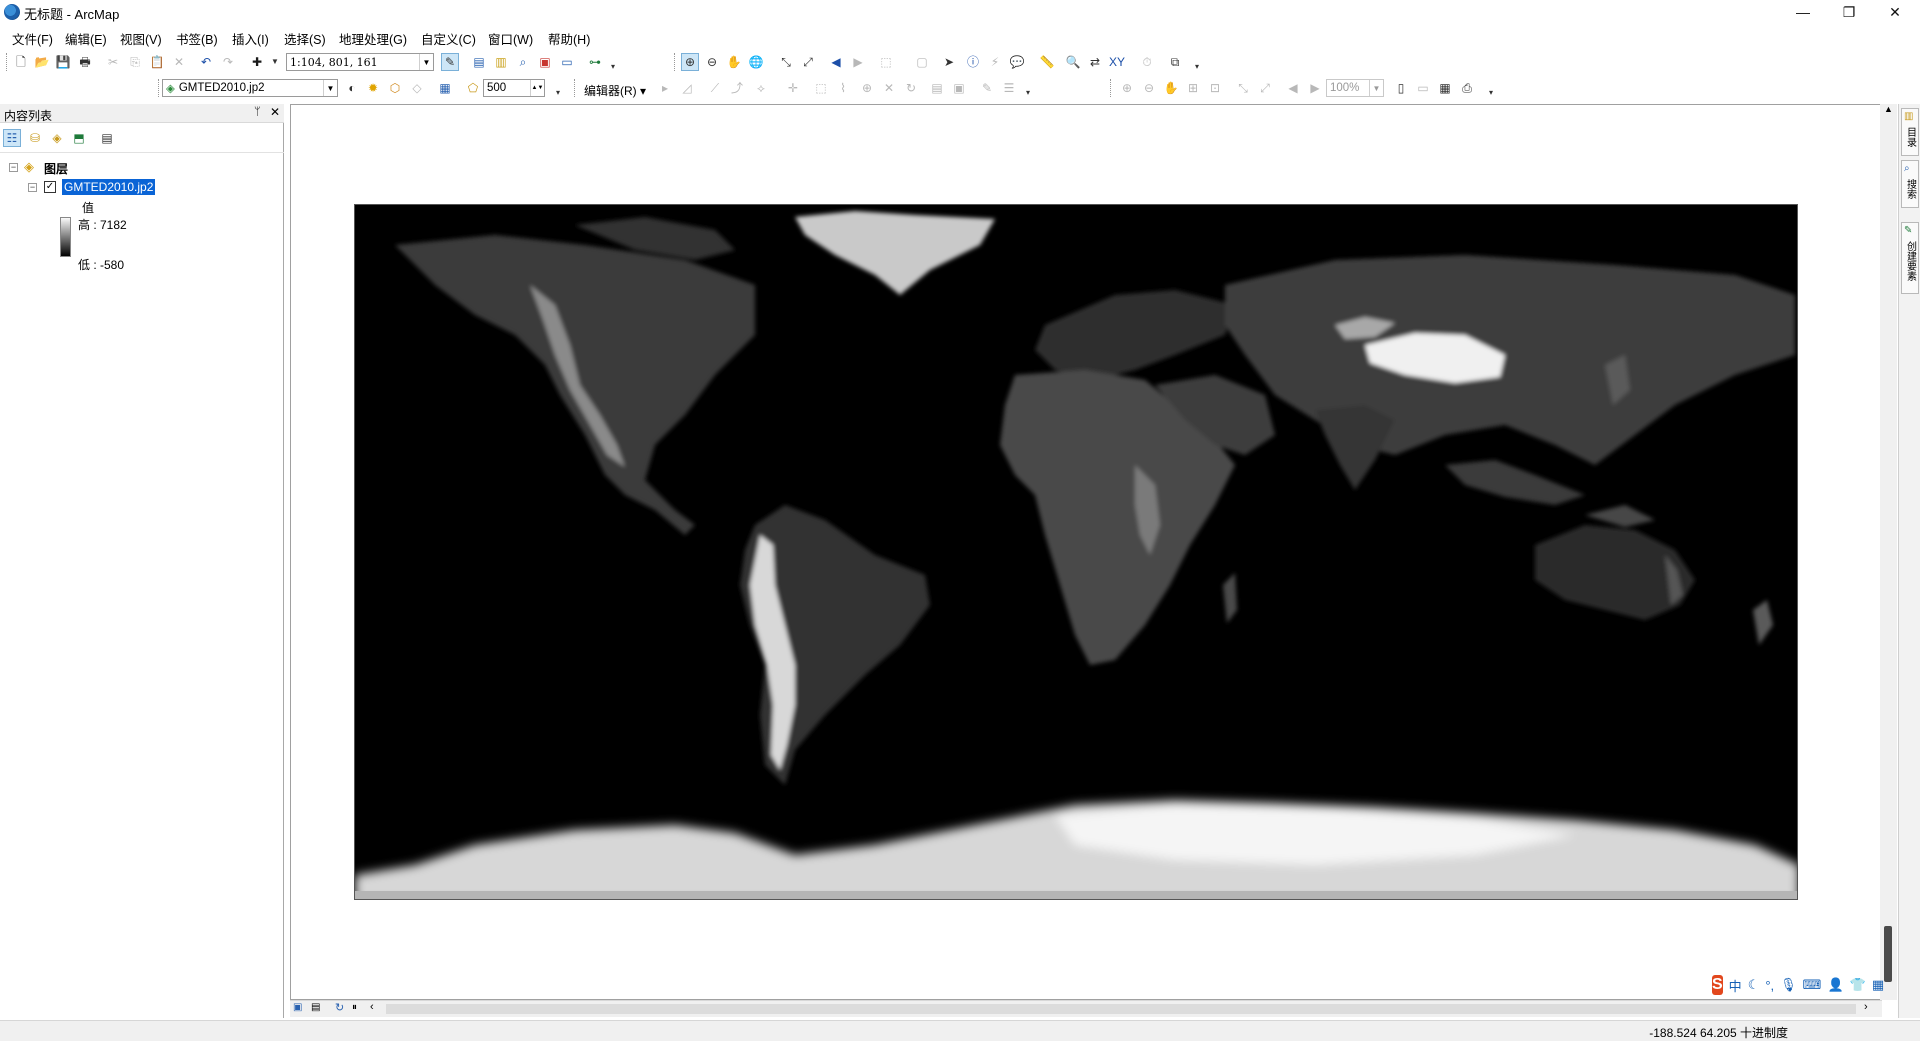  I want to click on edit-table-icon: ☰, so click(1009, 88).